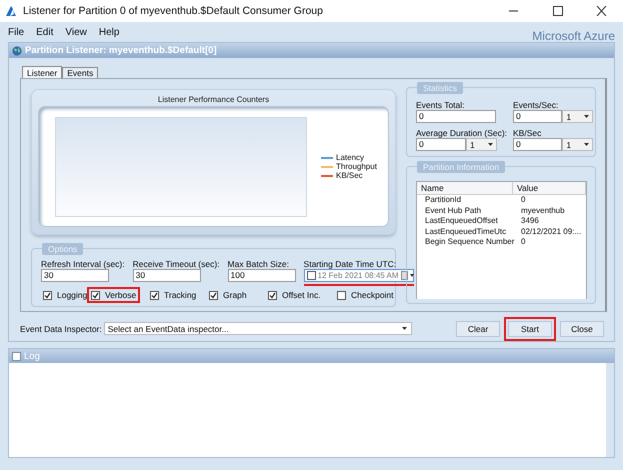  Describe the element at coordinates (45, 32) in the screenshot. I see `menu-item: Edit` at that location.